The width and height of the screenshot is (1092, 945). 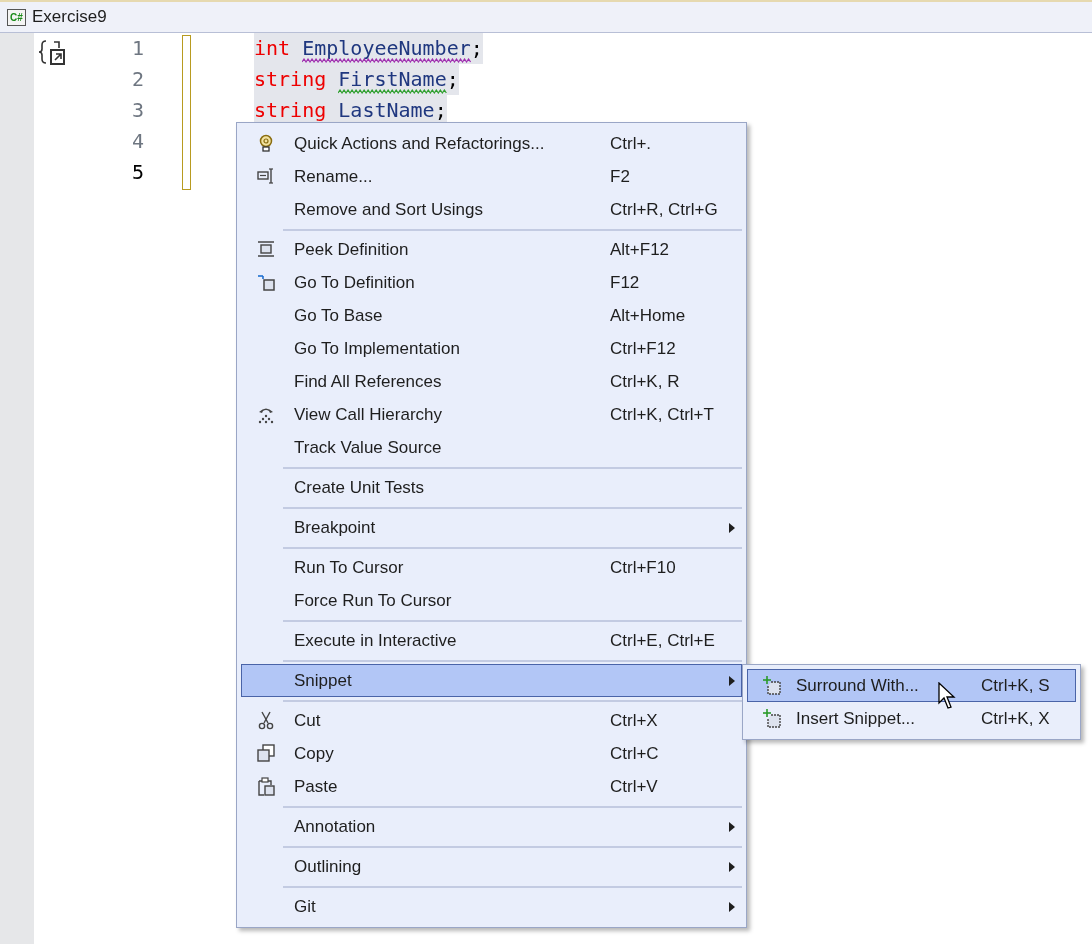 I want to click on menu-item: Create Unit Tests, so click(x=491, y=487).